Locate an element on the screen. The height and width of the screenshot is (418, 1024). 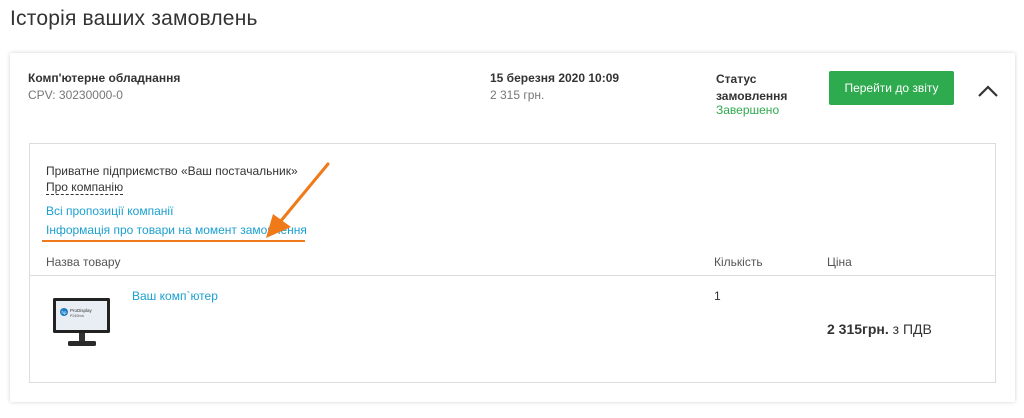
items-table-header: Назва товару Кількість Ціна is located at coordinates (512, 263).